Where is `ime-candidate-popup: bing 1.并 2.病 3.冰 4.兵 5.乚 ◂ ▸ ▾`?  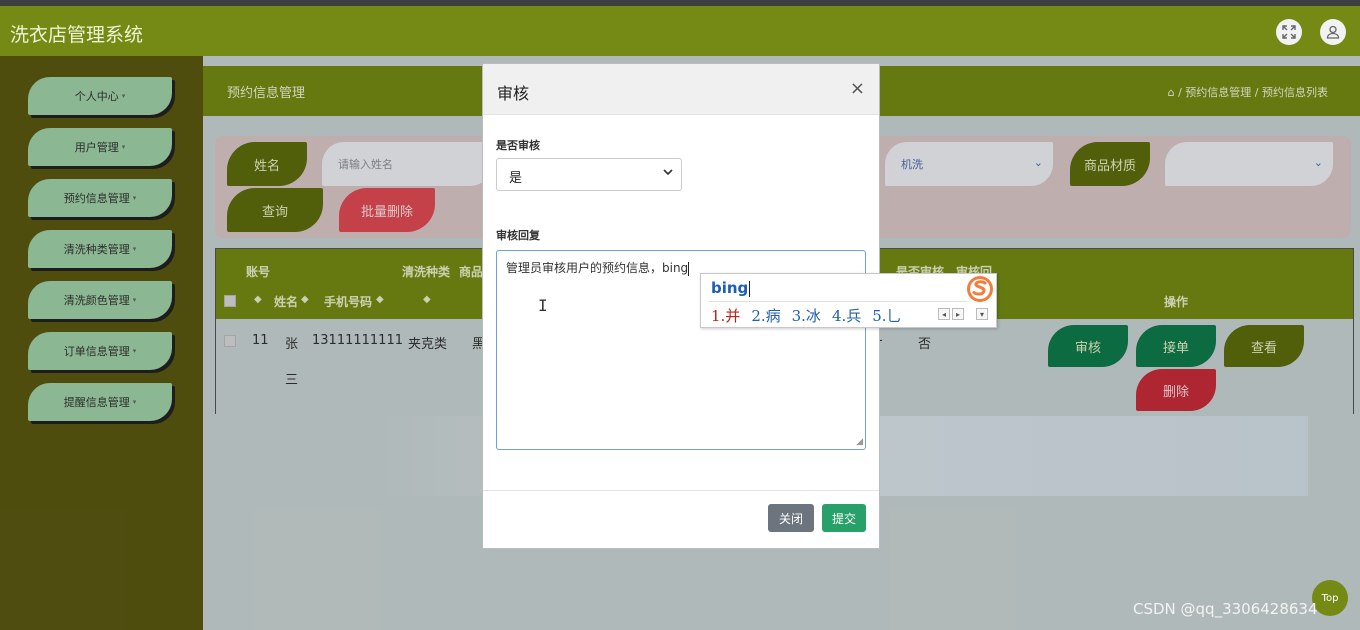 ime-candidate-popup: bing 1.并 2.病 3.冰 4.兵 5.乚 ◂ ▸ ▾ is located at coordinates (848, 300).